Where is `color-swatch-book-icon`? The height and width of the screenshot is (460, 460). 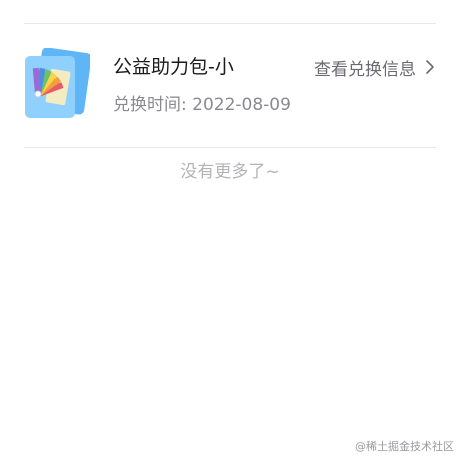 color-swatch-book-icon is located at coordinates (57, 83).